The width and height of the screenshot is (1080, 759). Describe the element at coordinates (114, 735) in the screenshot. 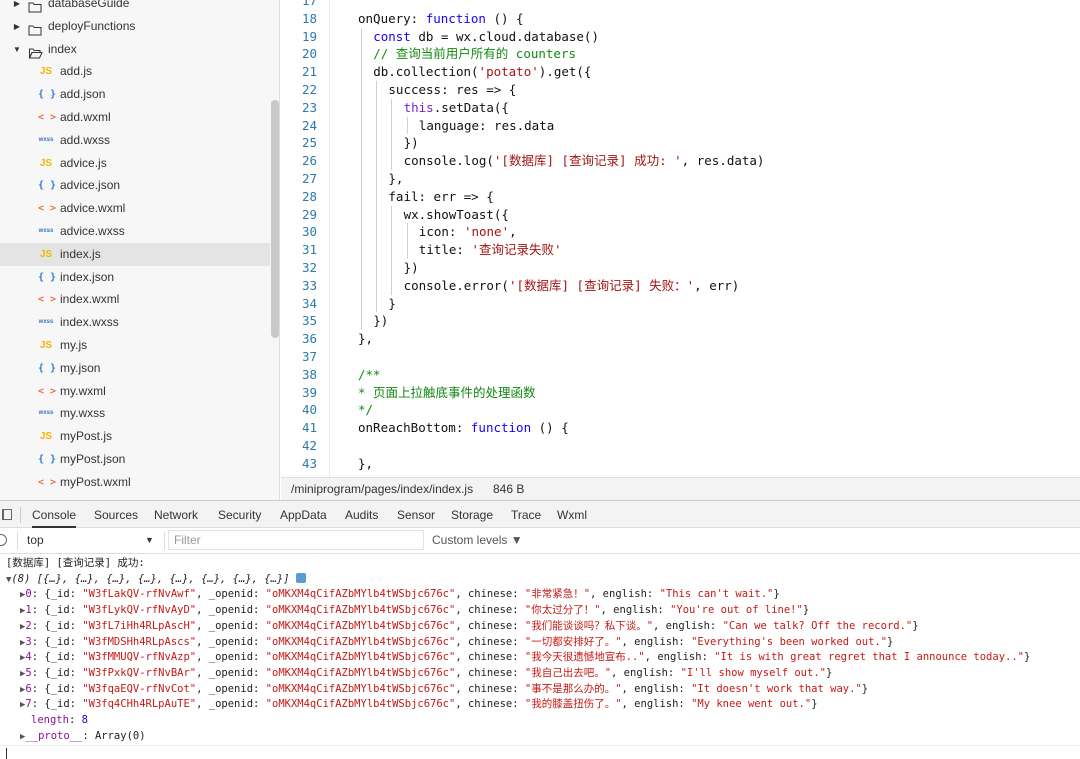

I see `console-token: : Array(0)` at that location.